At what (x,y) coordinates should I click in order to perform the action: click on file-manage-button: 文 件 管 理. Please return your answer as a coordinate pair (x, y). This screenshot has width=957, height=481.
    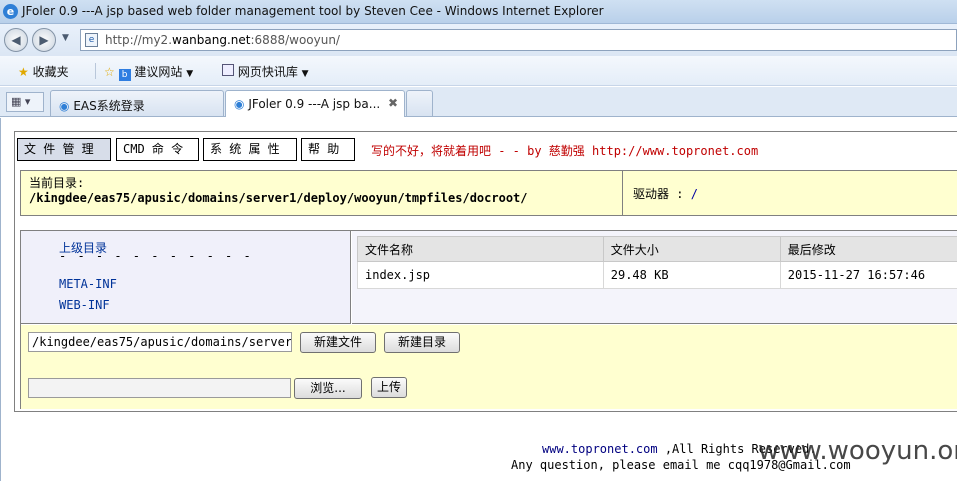
    Looking at the image, I should click on (64, 149).